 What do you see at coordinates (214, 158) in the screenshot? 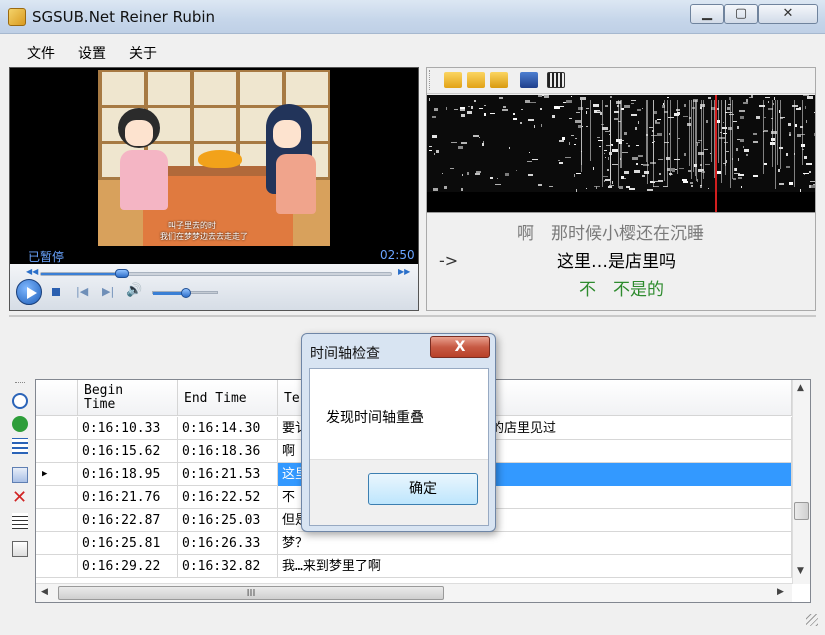
I see `video-frame: 叫子里去的时 我们在梦梦边去去走走了` at bounding box center [214, 158].